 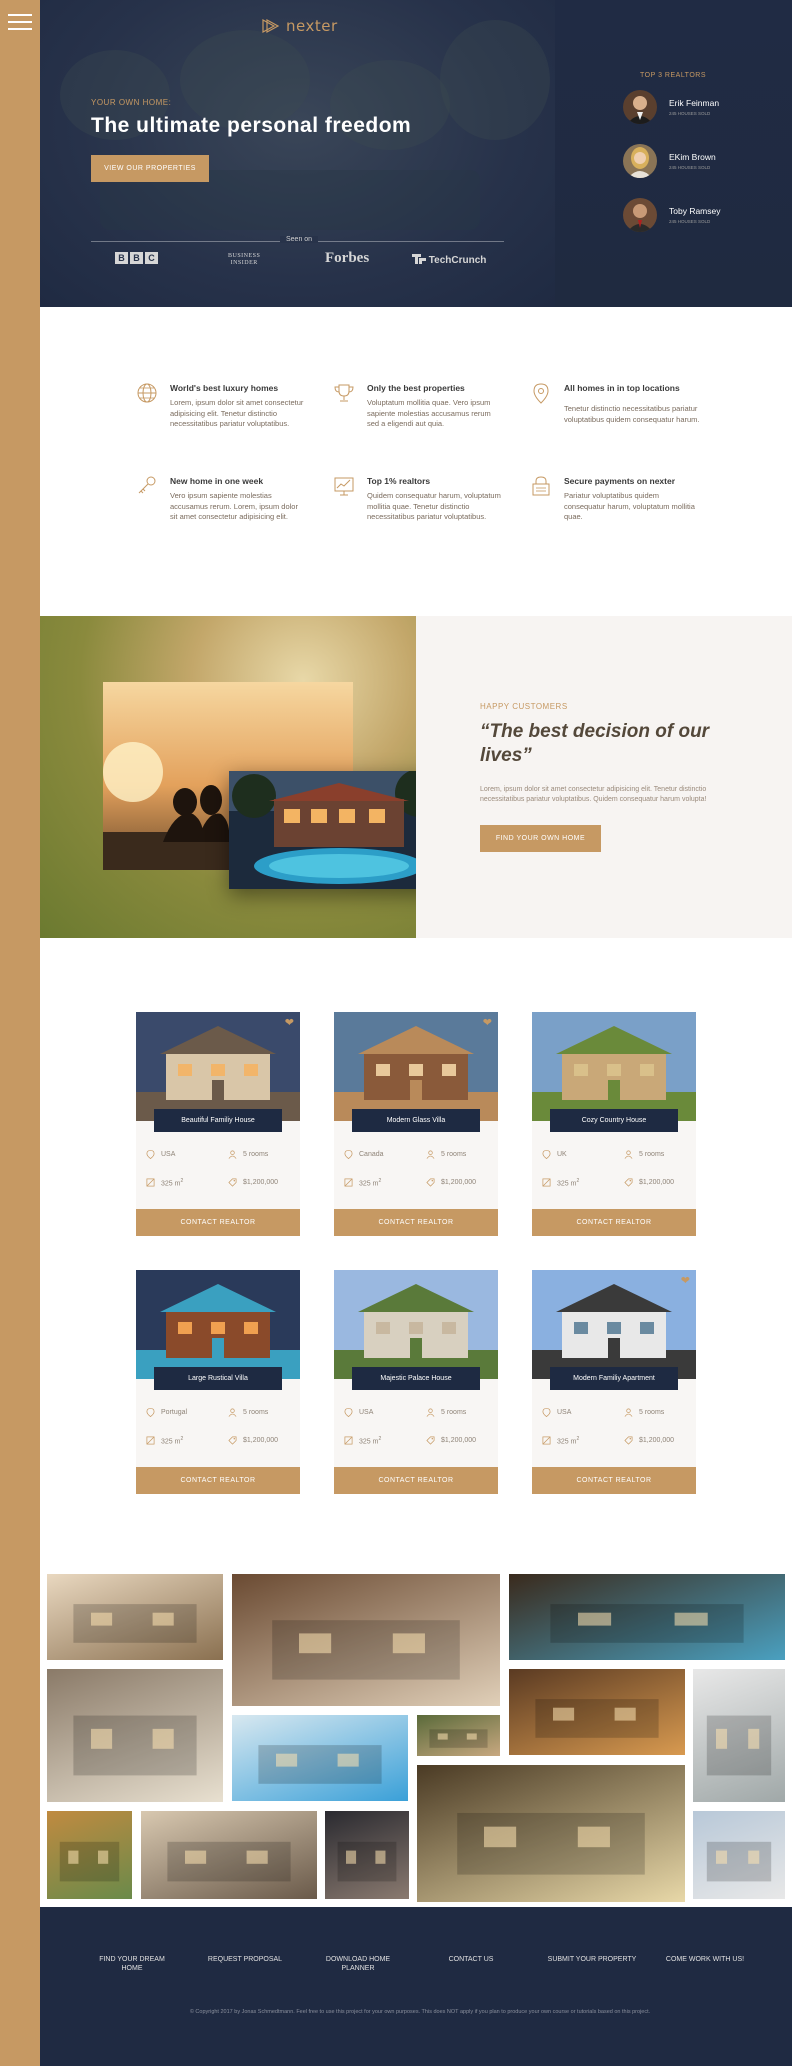 I want to click on footer-link-request-proposal: REQUEST PROPOSAL, so click(x=245, y=1959).